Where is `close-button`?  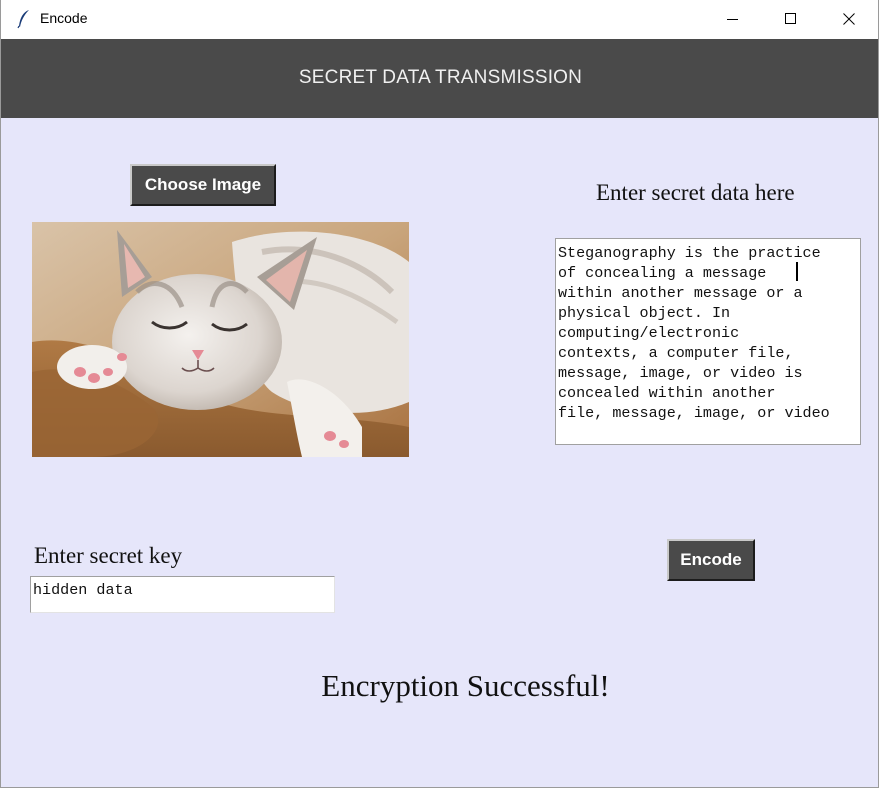 close-button is located at coordinates (849, 19).